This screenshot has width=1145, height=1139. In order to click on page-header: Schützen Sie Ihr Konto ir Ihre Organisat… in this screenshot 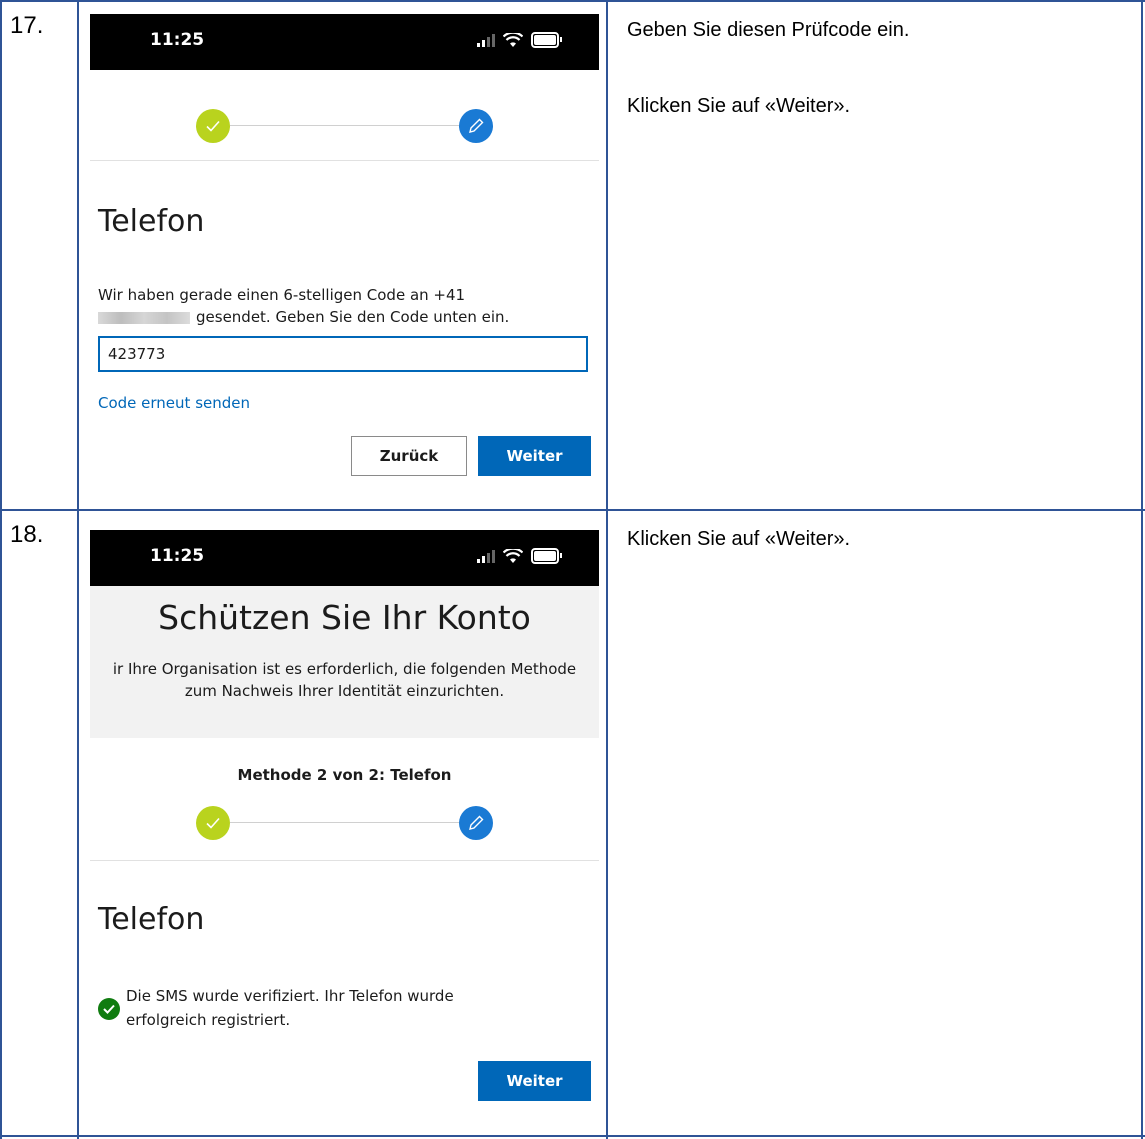, I will do `click(344, 662)`.